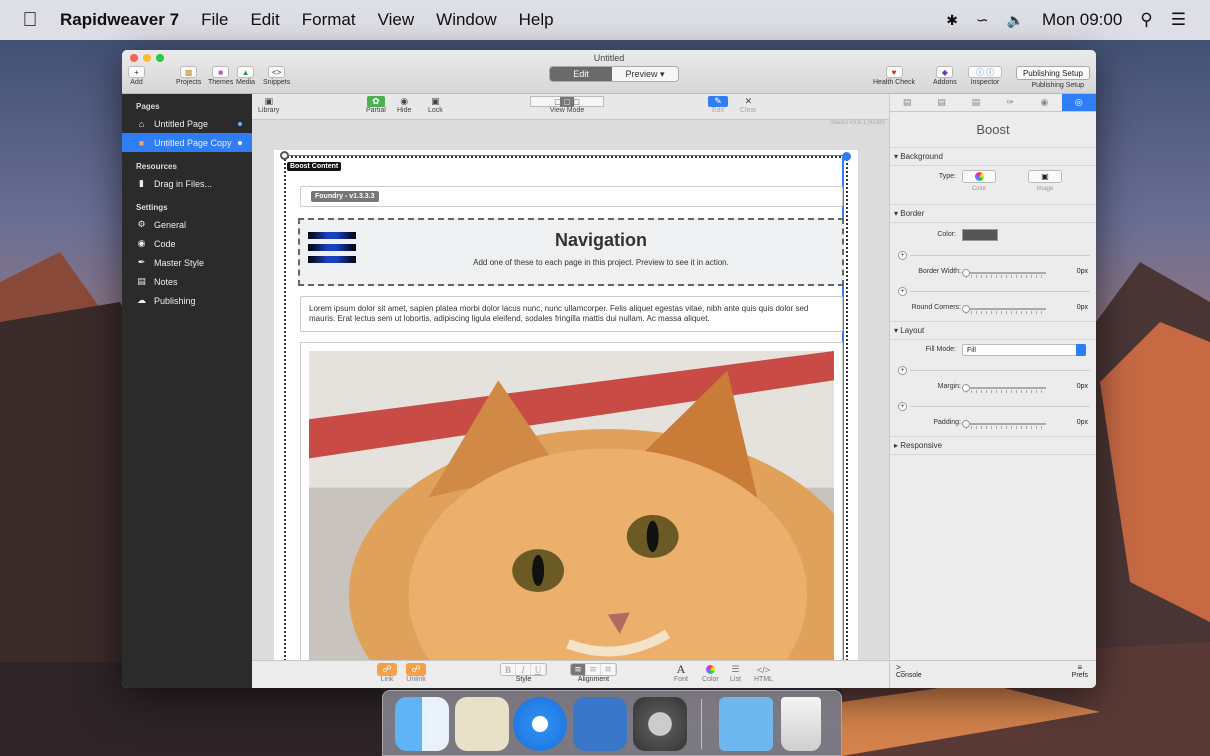  I want to click on edit-stack-button: ✎ Edit, so click(718, 105).